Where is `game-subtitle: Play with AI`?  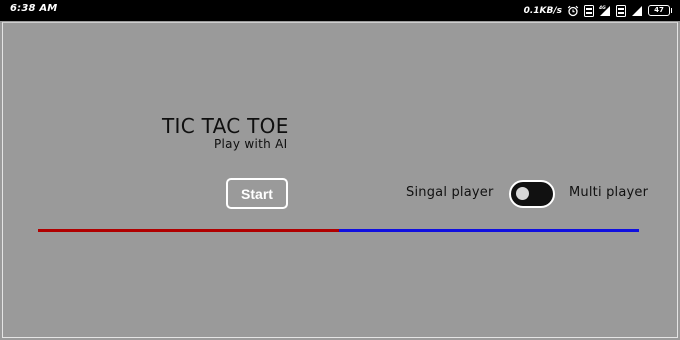
game-subtitle: Play with AI is located at coordinates (251, 144).